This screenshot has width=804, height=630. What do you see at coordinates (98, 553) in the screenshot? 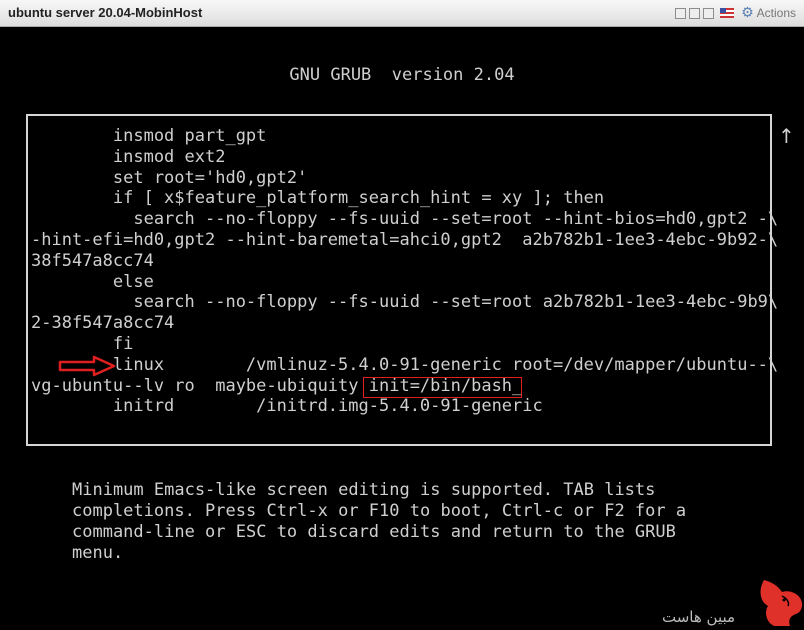
I see `grub-help-line: menu.` at bounding box center [98, 553].